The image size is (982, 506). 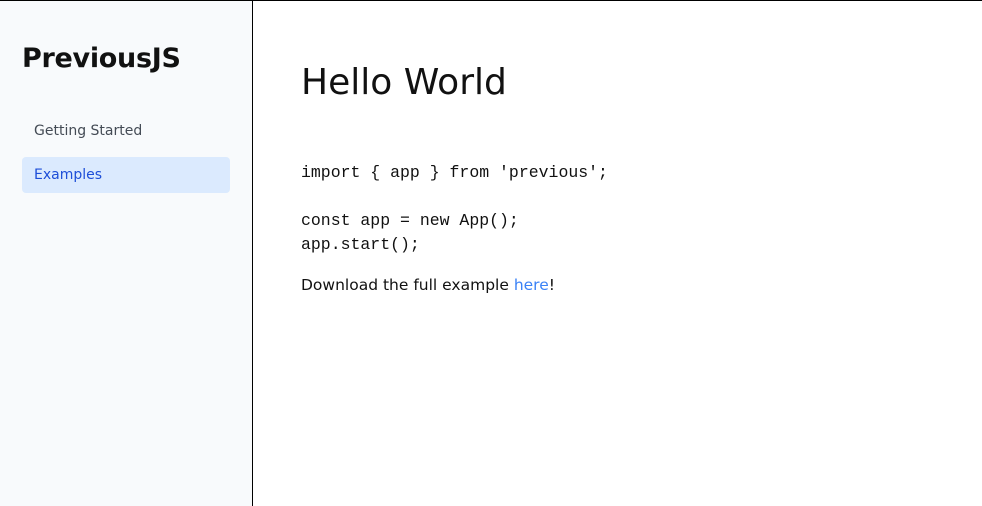 What do you see at coordinates (641, 285) in the screenshot?
I see `download-text: Download the full example here!` at bounding box center [641, 285].